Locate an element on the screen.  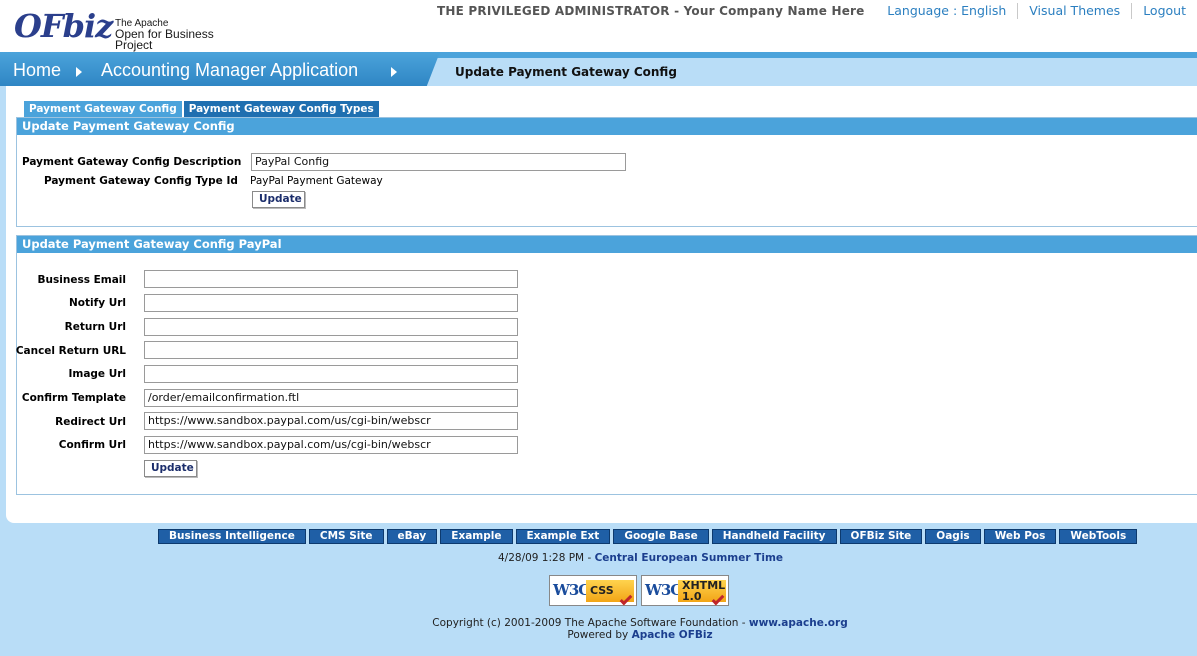
update-config-button: Update is located at coordinates (278, 199).